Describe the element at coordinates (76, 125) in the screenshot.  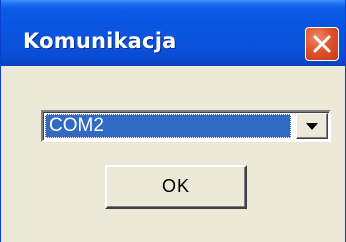
I see `port-select-value: COM2` at that location.